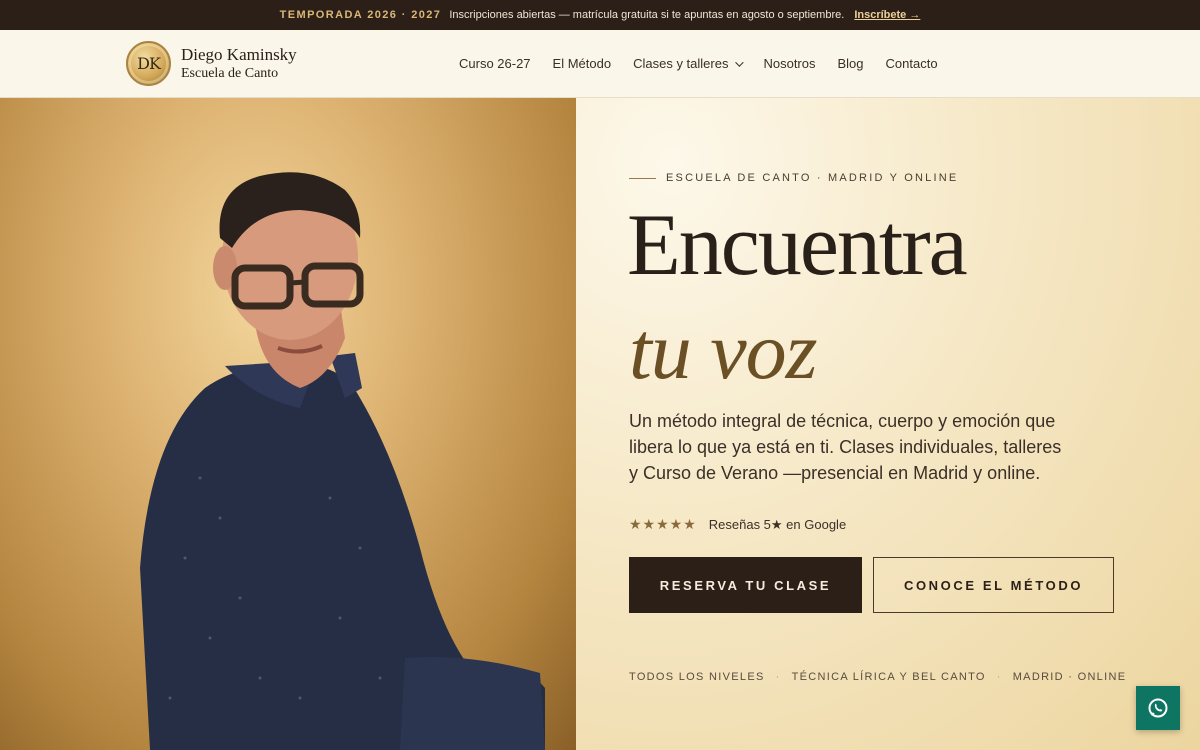  What do you see at coordinates (740, 62) in the screenshot?
I see `chevron-down-icon` at bounding box center [740, 62].